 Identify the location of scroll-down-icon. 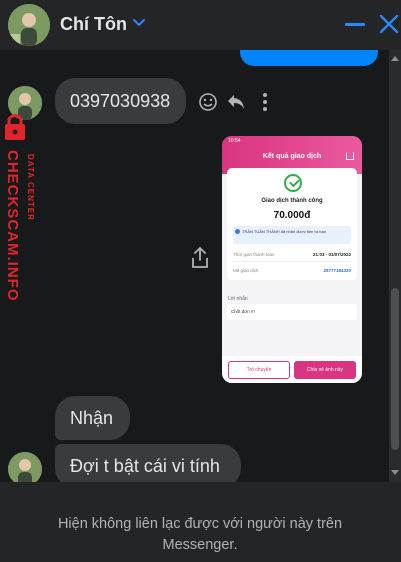
(395, 472).